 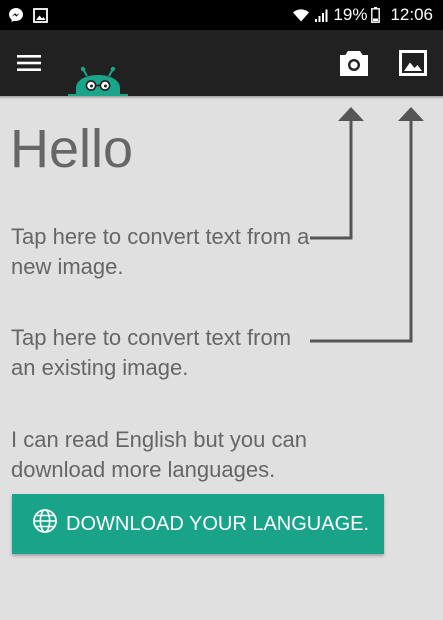 What do you see at coordinates (354, 63) in the screenshot?
I see `camera-icon` at bounding box center [354, 63].